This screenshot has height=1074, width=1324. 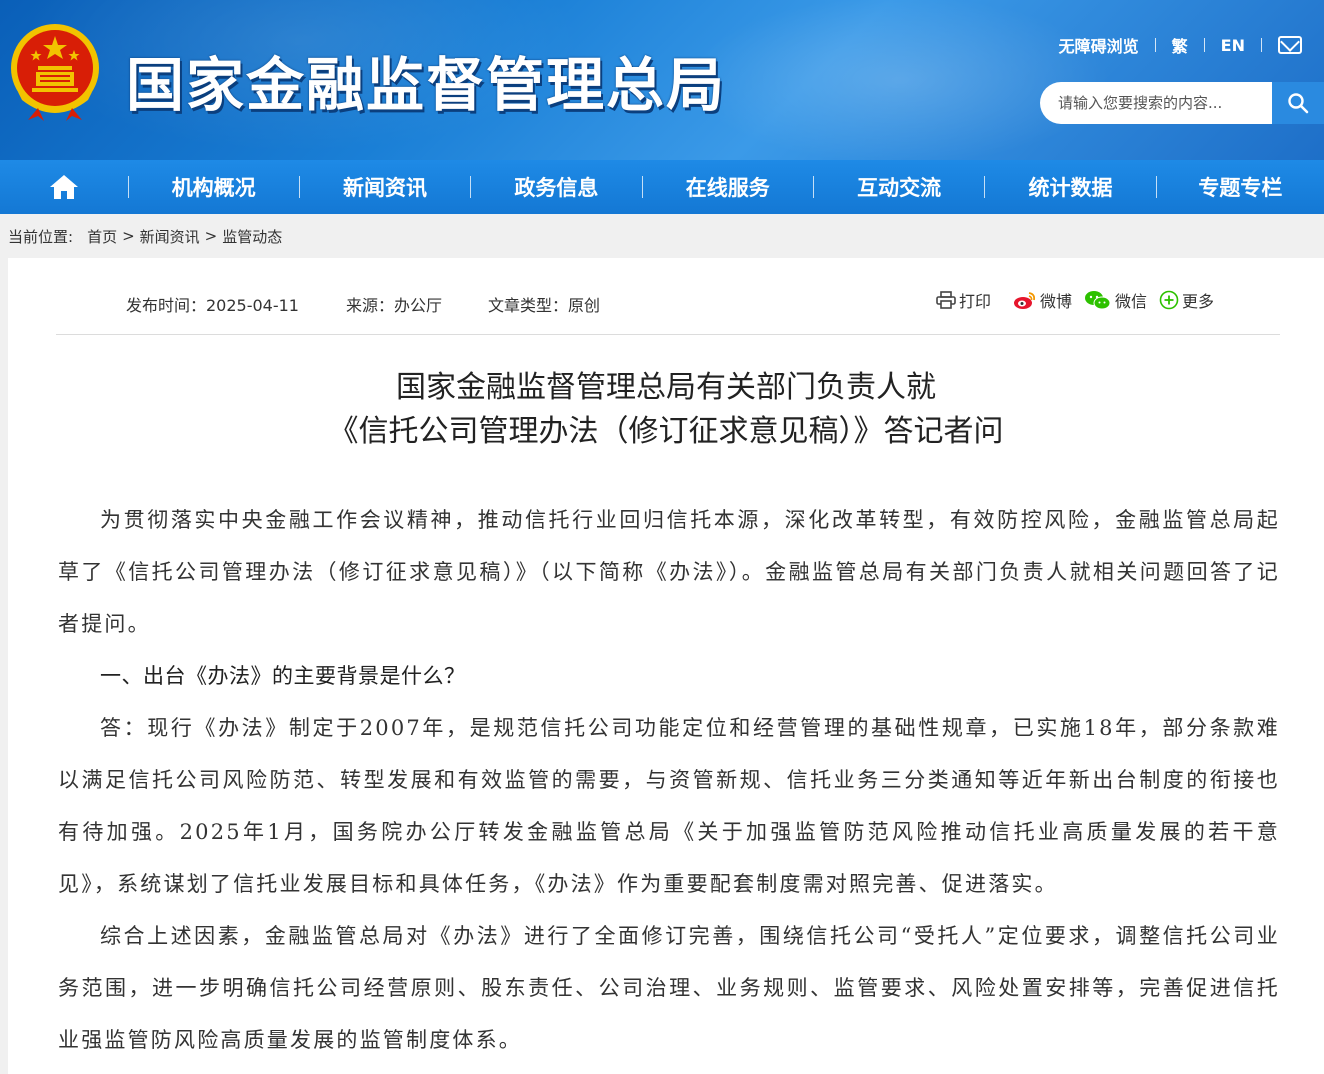 I want to click on print-button: 打印, so click(x=963, y=300).